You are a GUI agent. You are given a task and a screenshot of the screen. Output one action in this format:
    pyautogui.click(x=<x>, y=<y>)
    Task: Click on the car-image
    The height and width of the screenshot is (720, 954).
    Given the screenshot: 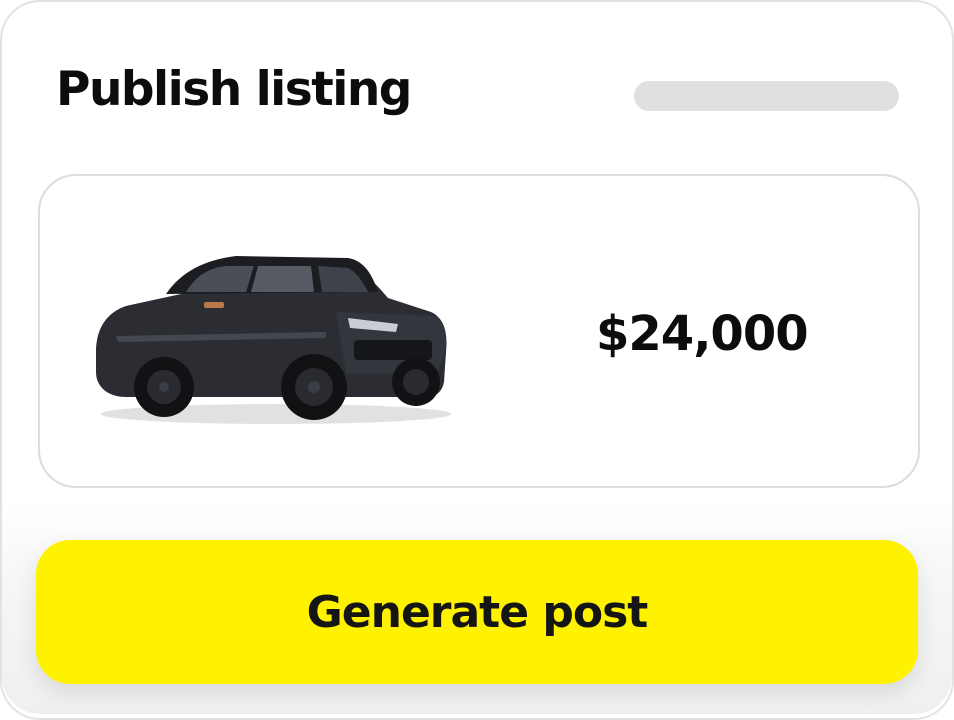 What is the action you would take?
    pyautogui.click(x=273, y=340)
    